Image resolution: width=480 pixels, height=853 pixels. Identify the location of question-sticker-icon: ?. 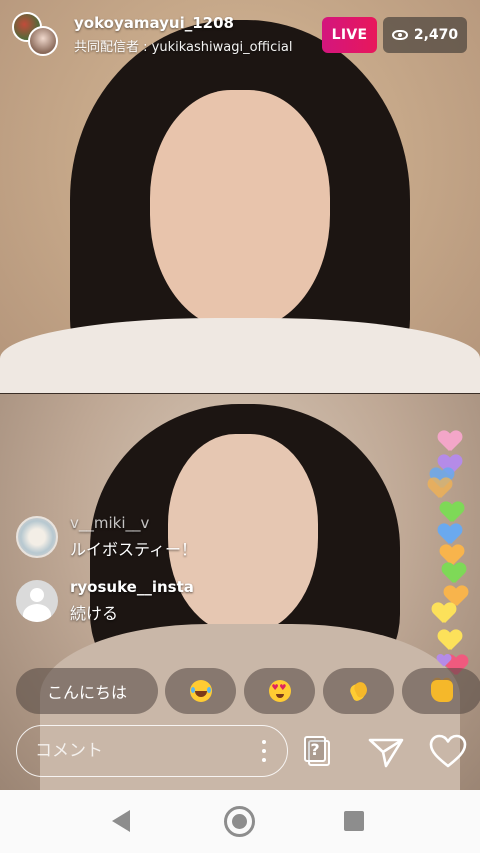
(315, 749).